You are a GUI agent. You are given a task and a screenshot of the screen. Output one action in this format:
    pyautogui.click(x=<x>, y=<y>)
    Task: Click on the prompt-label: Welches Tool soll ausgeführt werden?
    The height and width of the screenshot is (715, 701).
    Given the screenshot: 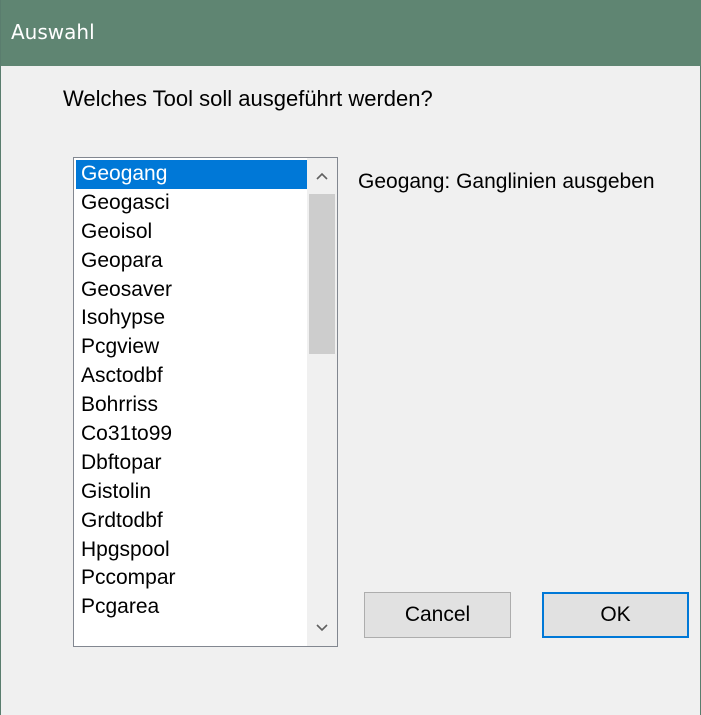 What is the action you would take?
    pyautogui.click(x=248, y=98)
    